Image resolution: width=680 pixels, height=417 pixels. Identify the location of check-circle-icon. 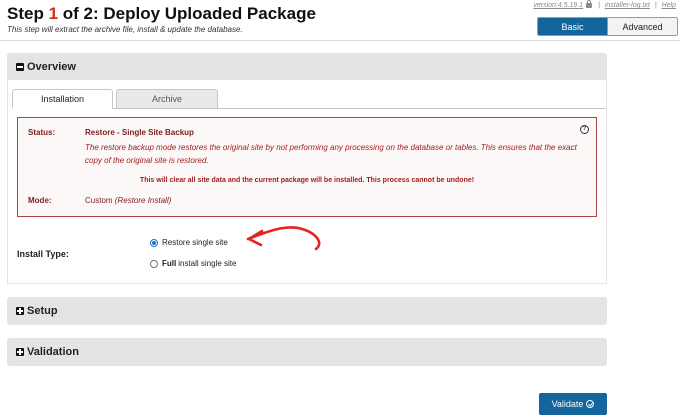
(590, 404).